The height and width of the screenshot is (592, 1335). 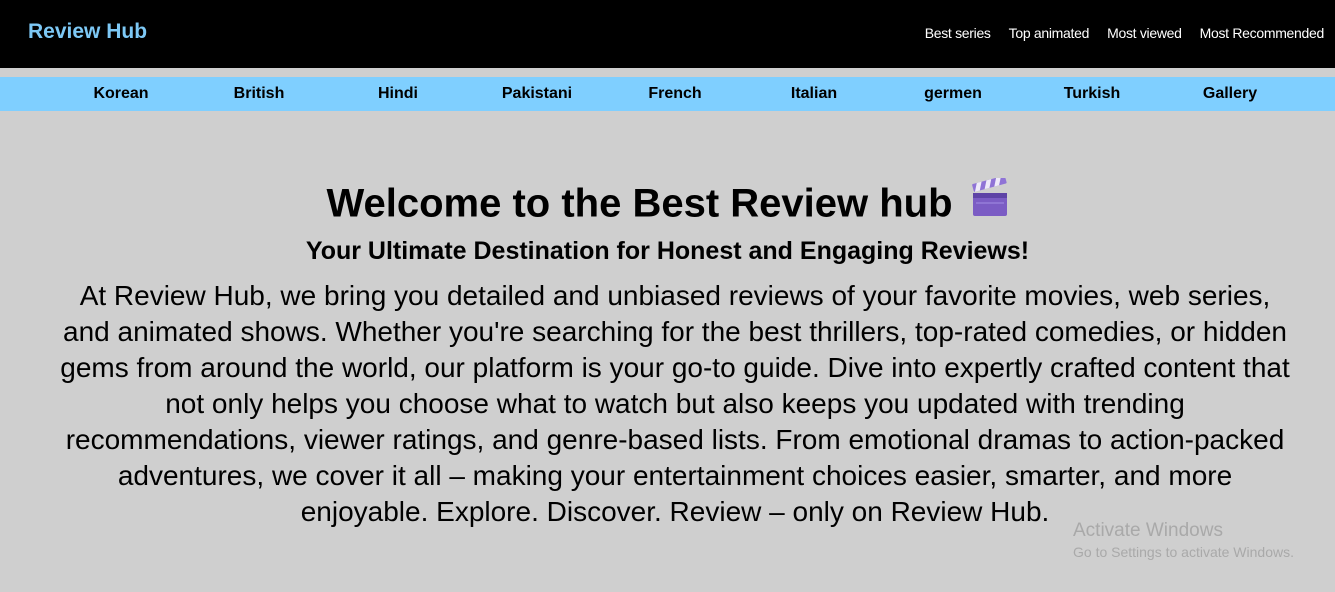 I want to click on category-pakistani: Pakistani, so click(x=537, y=94).